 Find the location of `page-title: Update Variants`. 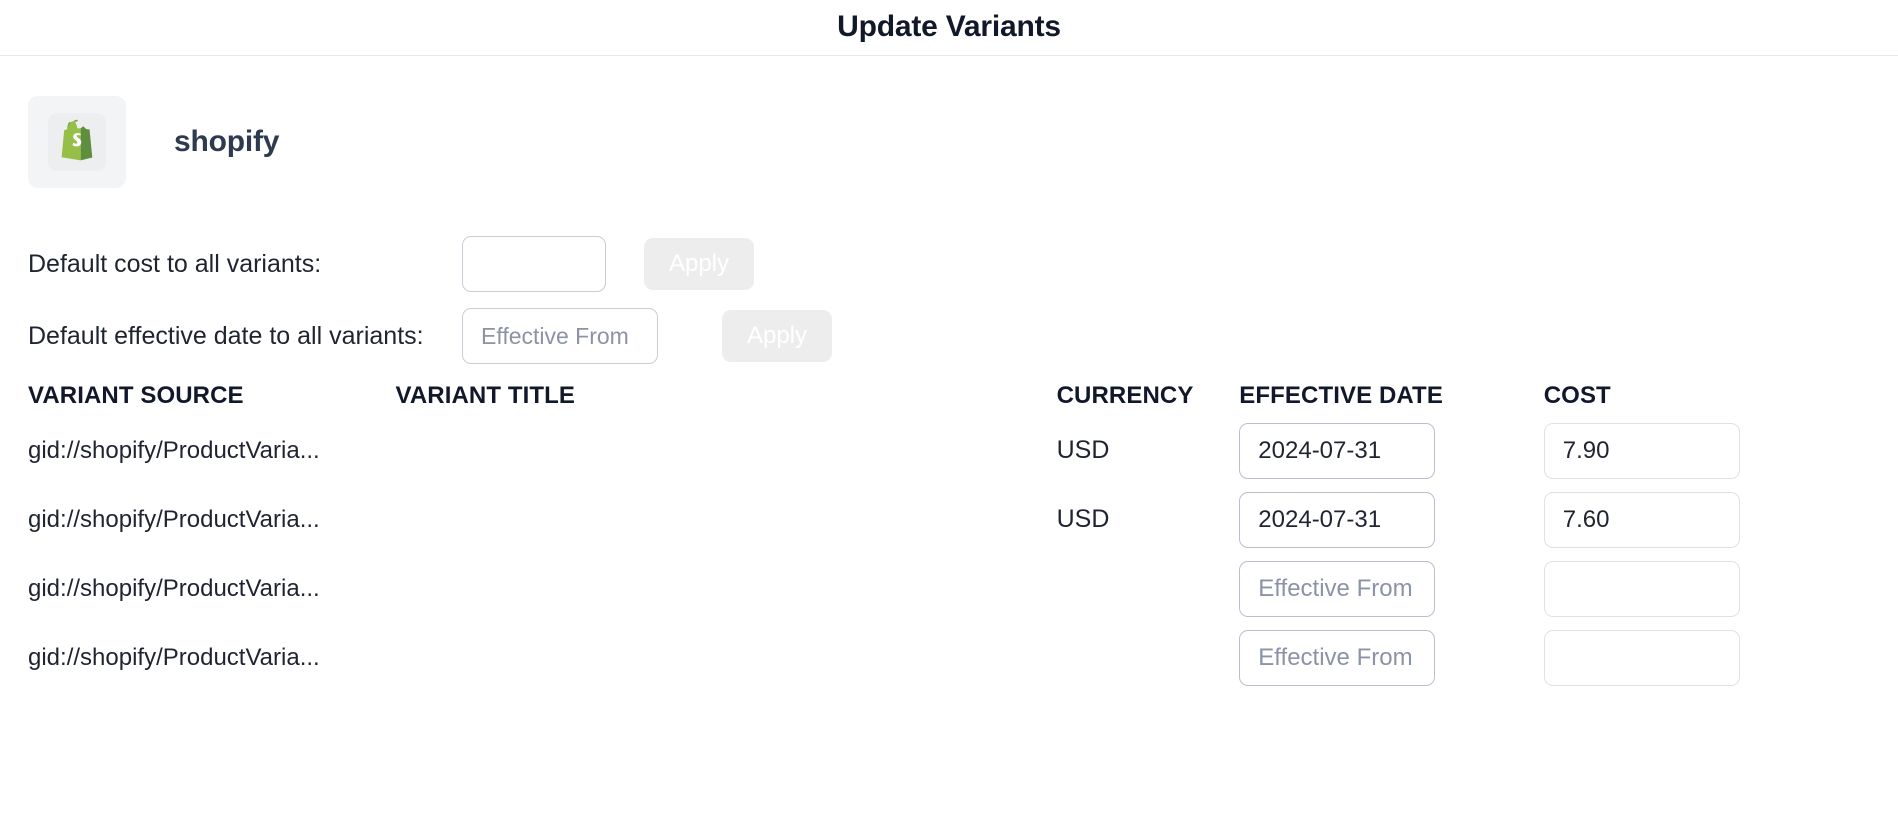

page-title: Update Variants is located at coordinates (949, 26).